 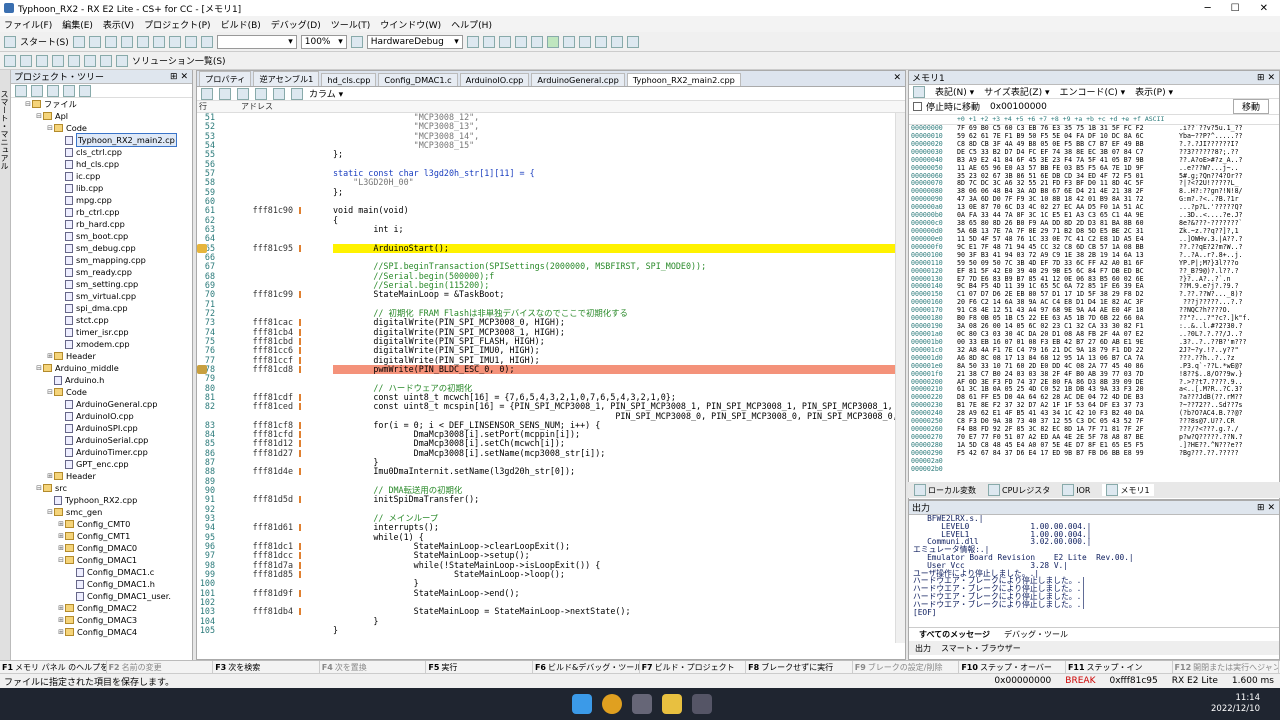 I want to click on cs-plus-icon, so click(x=702, y=704).